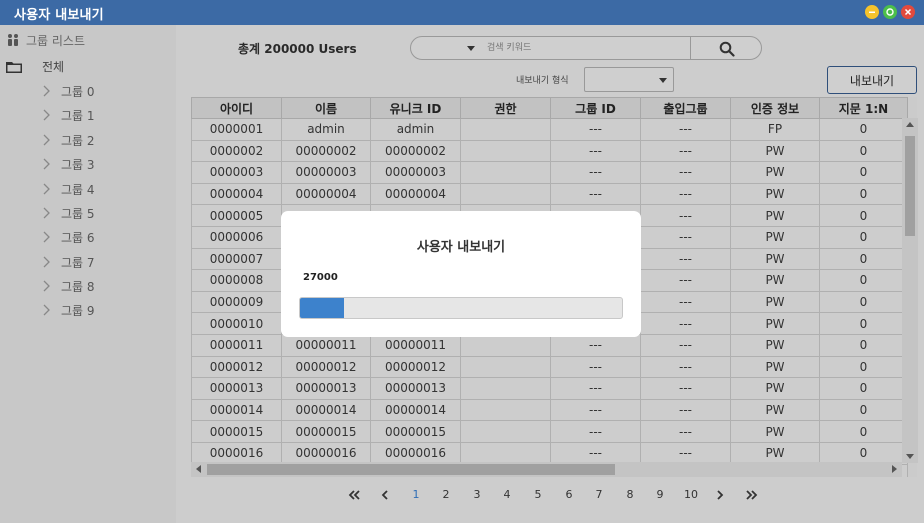 The image size is (924, 523). Describe the element at coordinates (462, 12) in the screenshot. I see `title-bar: 사용자 내보내기` at that location.